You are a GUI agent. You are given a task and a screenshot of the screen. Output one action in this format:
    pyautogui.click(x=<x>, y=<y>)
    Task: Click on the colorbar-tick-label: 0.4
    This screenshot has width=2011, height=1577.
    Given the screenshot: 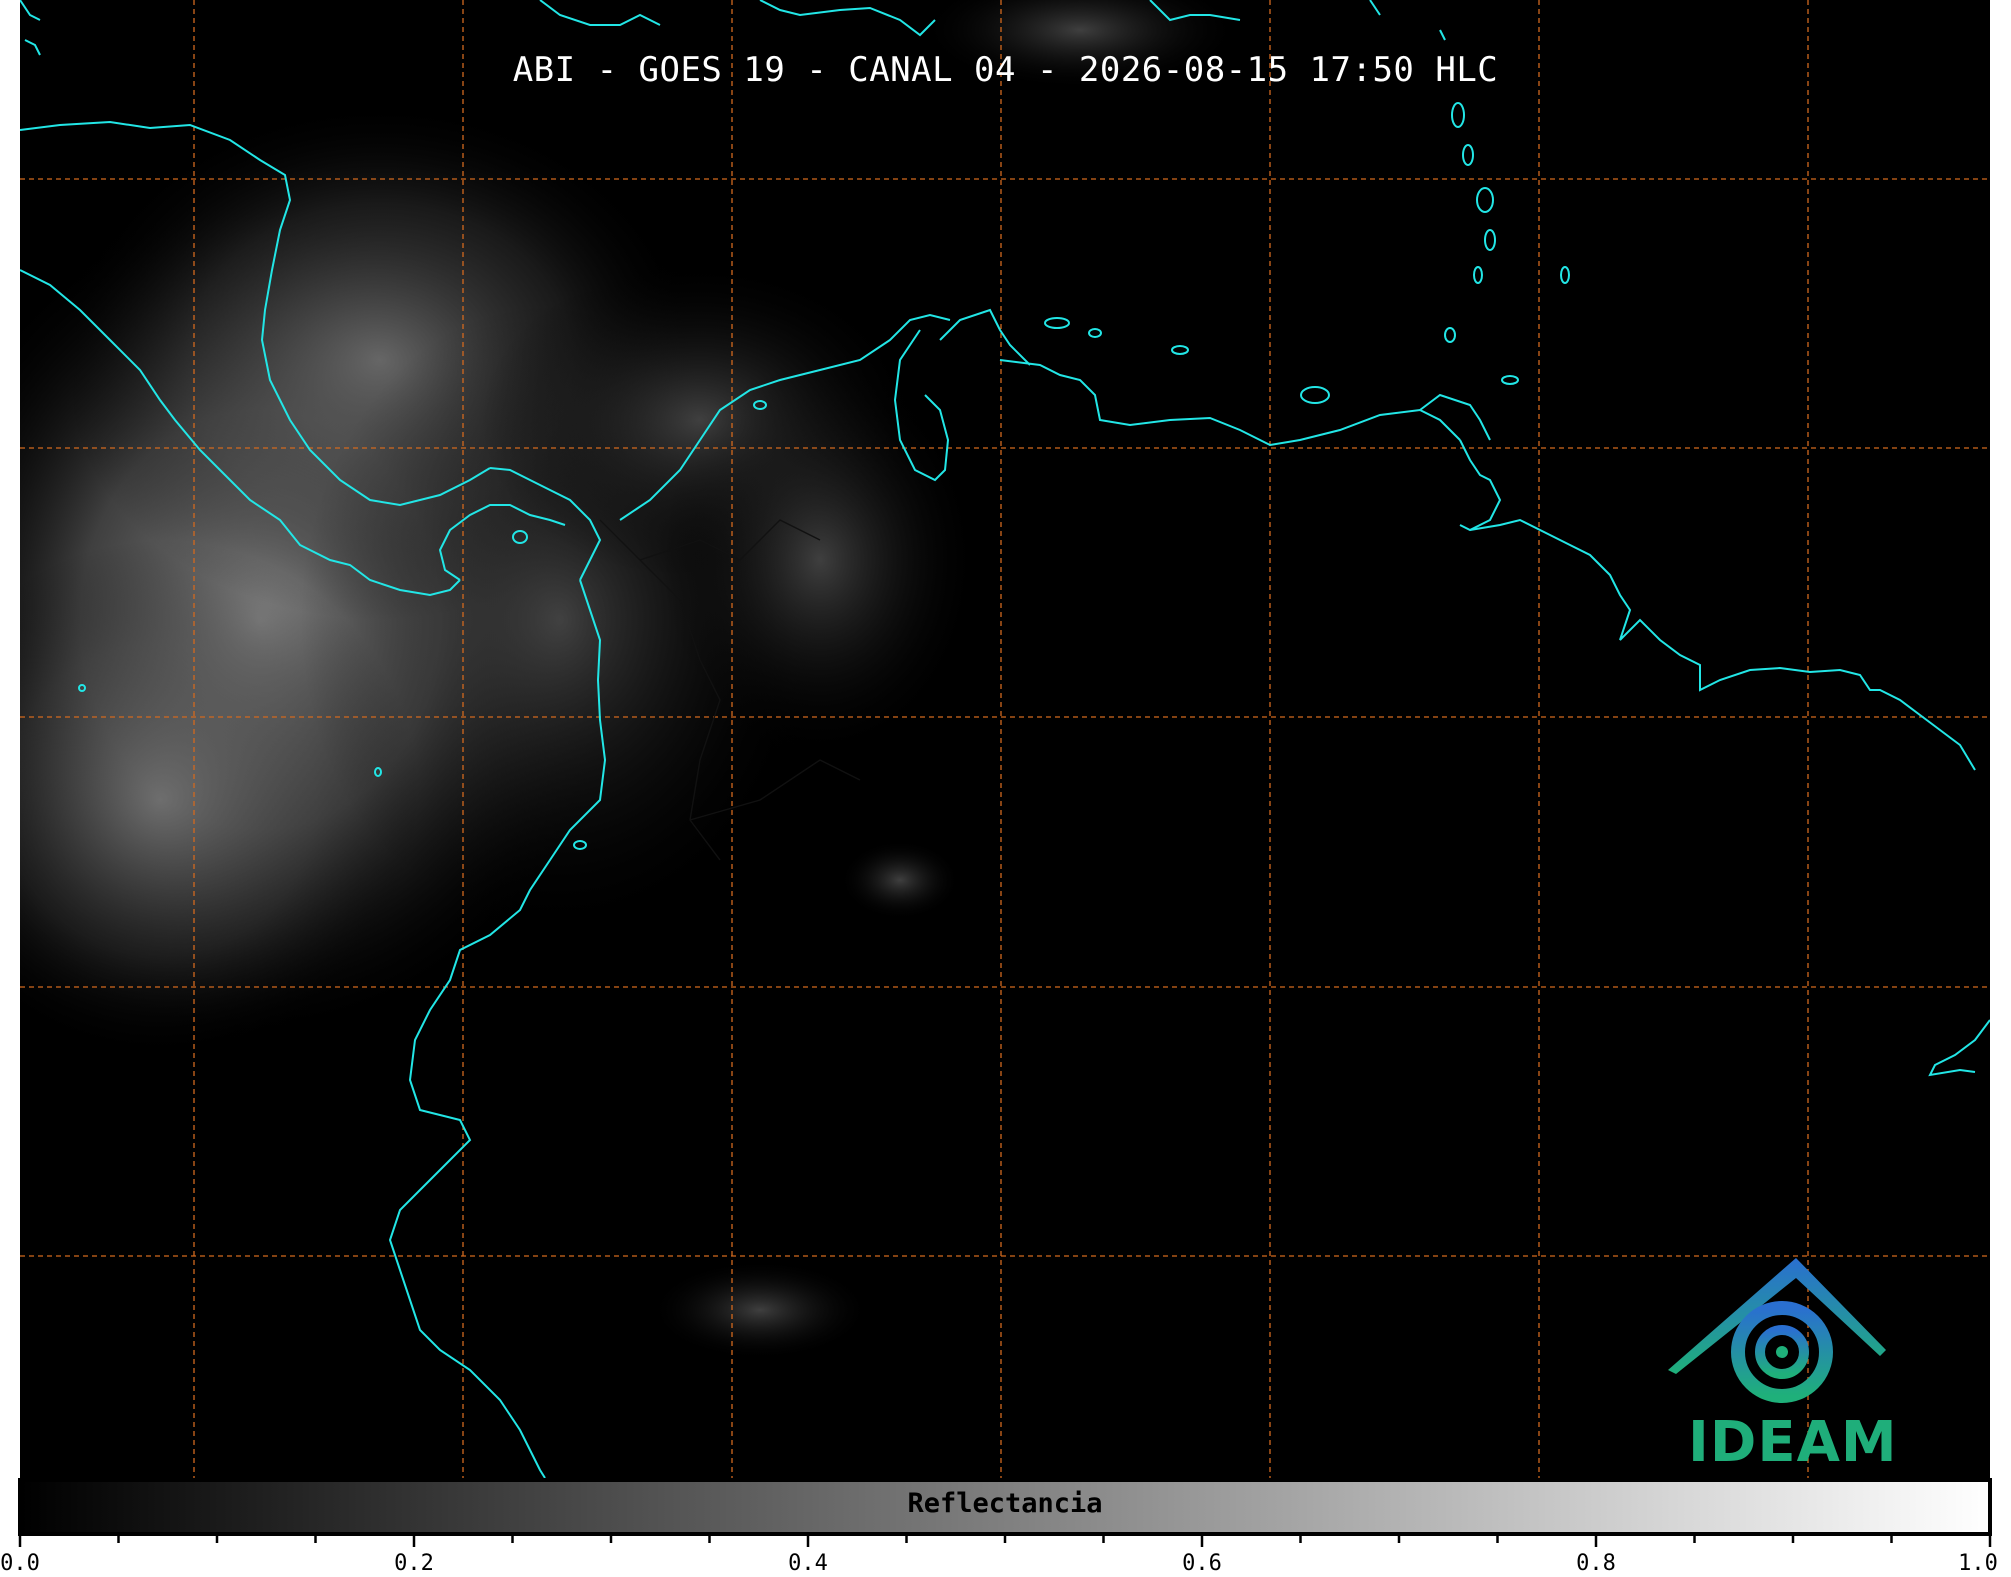 What is the action you would take?
    pyautogui.click(x=808, y=1563)
    